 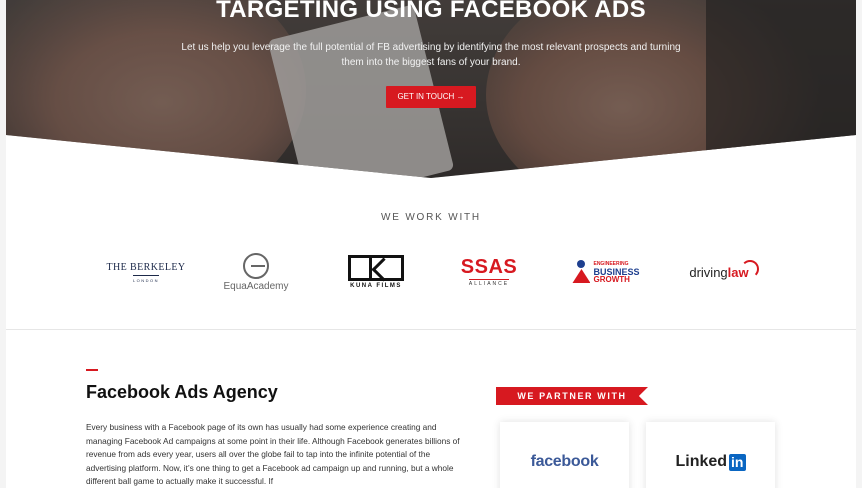 I want to click on engineering-business-growth-logo: ENGINEERING BUSINESS GROWTH, so click(x=606, y=272).